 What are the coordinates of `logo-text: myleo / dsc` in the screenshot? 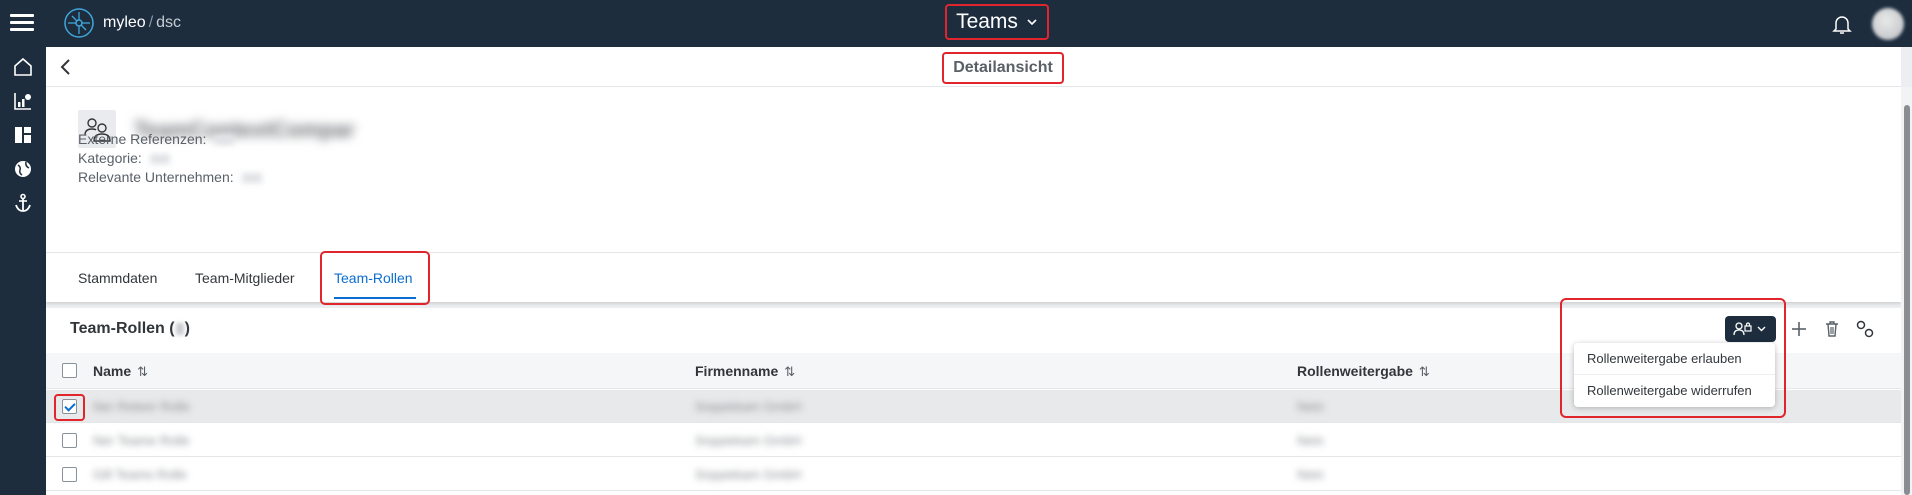 It's located at (142, 22).